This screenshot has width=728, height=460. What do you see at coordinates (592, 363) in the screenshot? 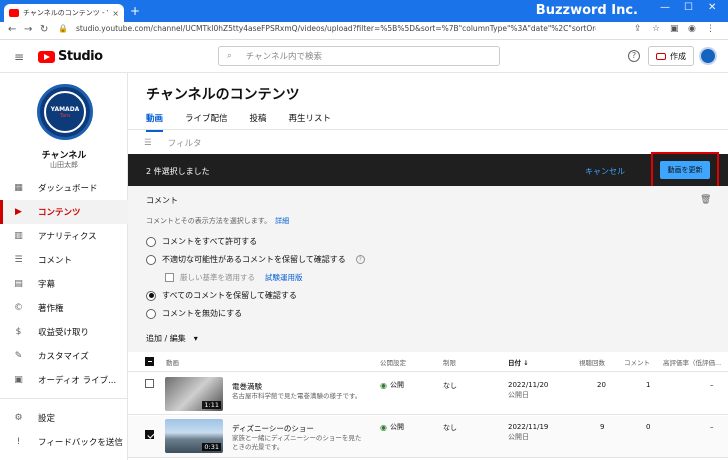
I see `column-views: 視聴回数` at bounding box center [592, 363].